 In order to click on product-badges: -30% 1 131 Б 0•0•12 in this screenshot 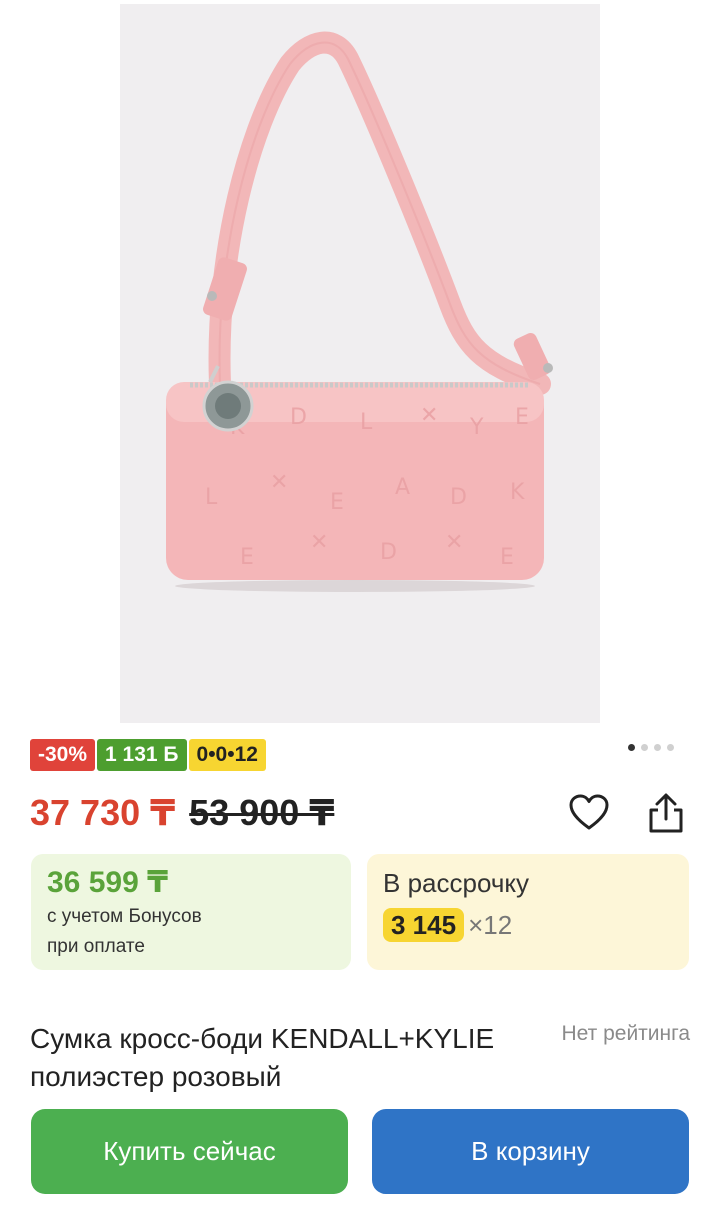, I will do `click(148, 755)`.